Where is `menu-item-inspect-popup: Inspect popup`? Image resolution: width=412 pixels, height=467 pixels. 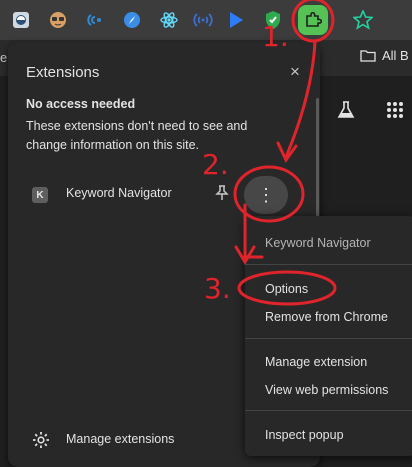 menu-item-inspect-popup: Inspect popup is located at coordinates (304, 435).